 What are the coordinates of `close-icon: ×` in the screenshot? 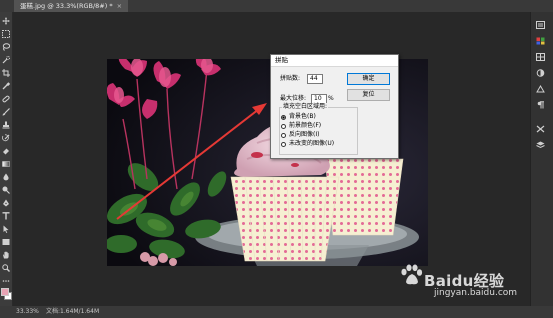 It's located at (119, 6).